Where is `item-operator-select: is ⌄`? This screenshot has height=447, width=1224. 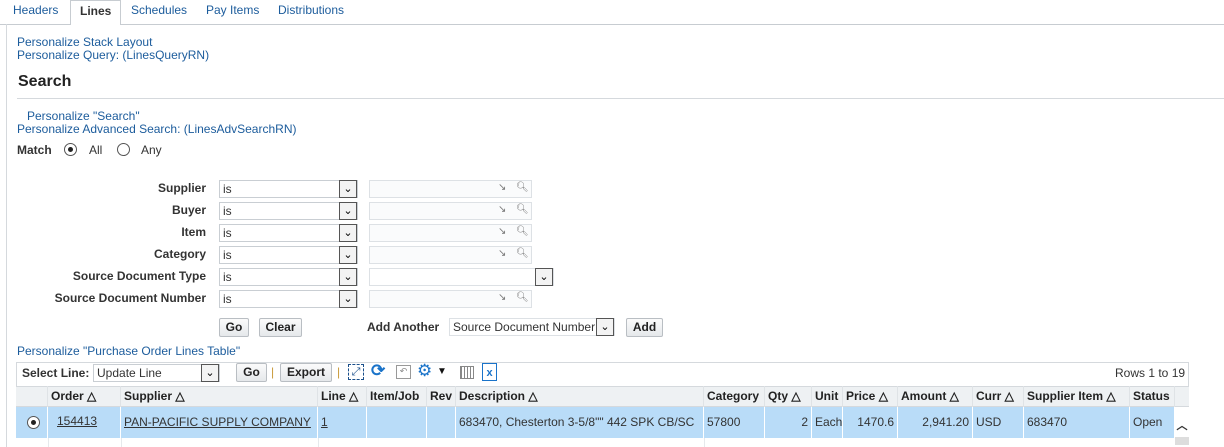
item-operator-select: is ⌄ is located at coordinates (288, 233).